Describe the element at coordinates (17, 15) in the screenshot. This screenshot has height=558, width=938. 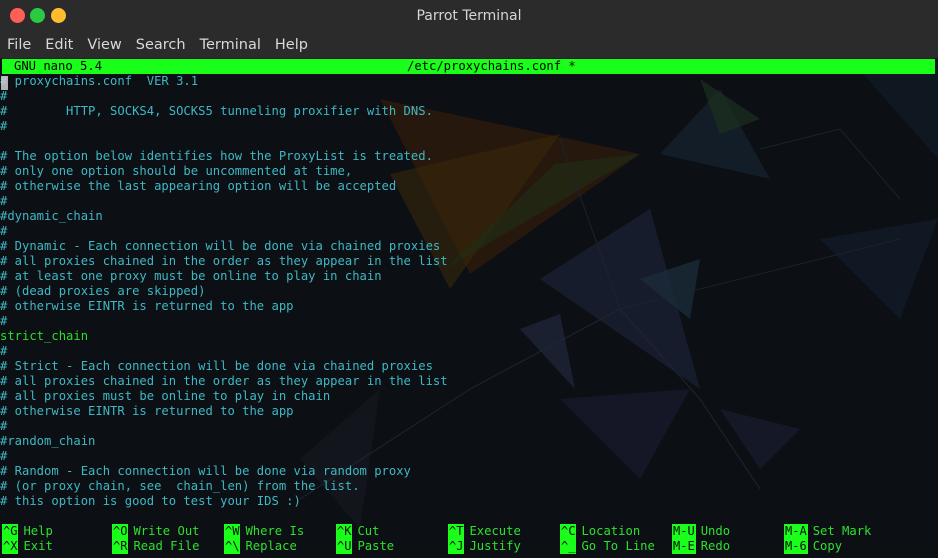
I see `close-window-button` at that location.